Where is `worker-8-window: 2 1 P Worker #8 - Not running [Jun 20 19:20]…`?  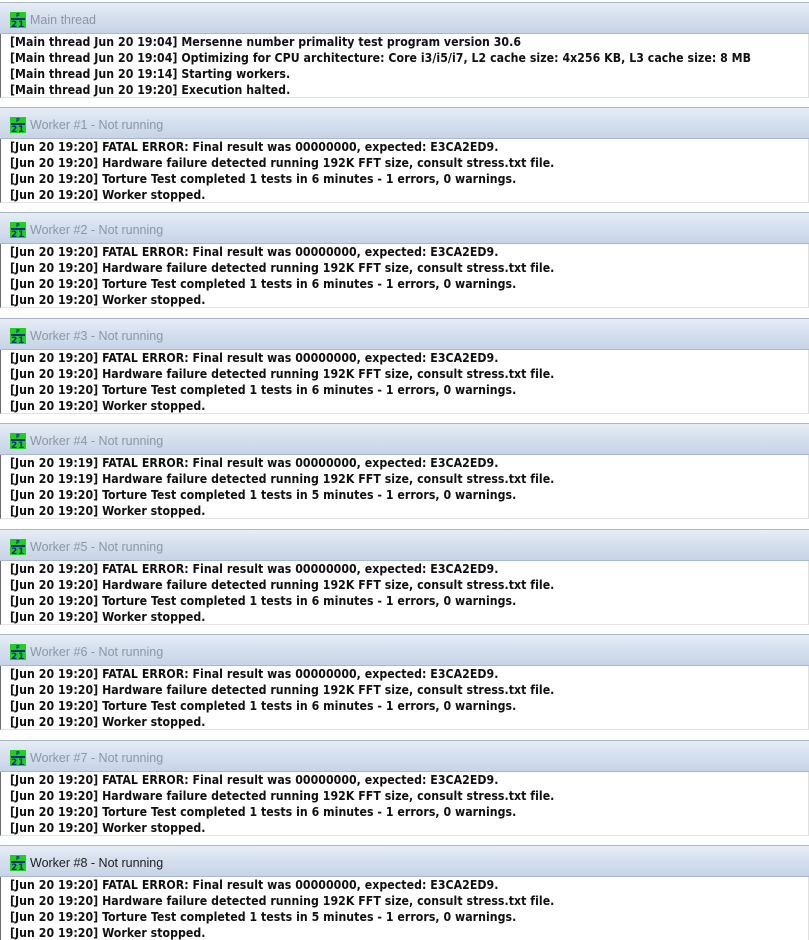 worker-8-window: 2 1 P Worker #8 - Not running [Jun 20 19:20]… is located at coordinates (404, 892).